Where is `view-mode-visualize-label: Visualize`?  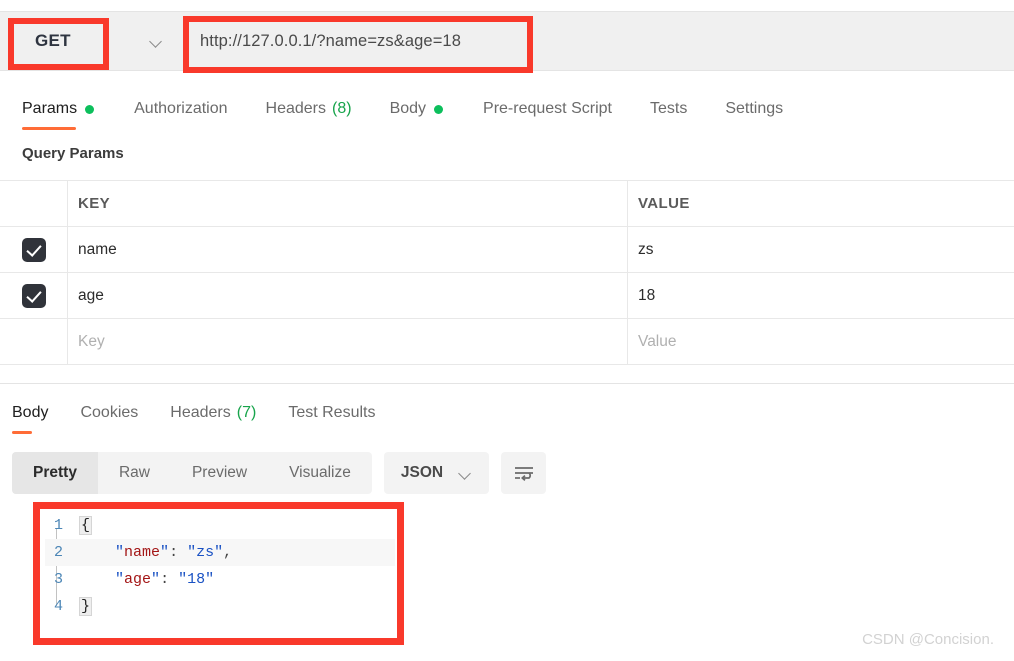 view-mode-visualize-label: Visualize is located at coordinates (320, 472).